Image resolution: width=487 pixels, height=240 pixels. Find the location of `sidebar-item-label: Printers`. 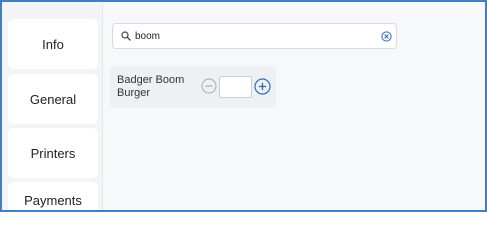

sidebar-item-label: Printers is located at coordinates (53, 153).